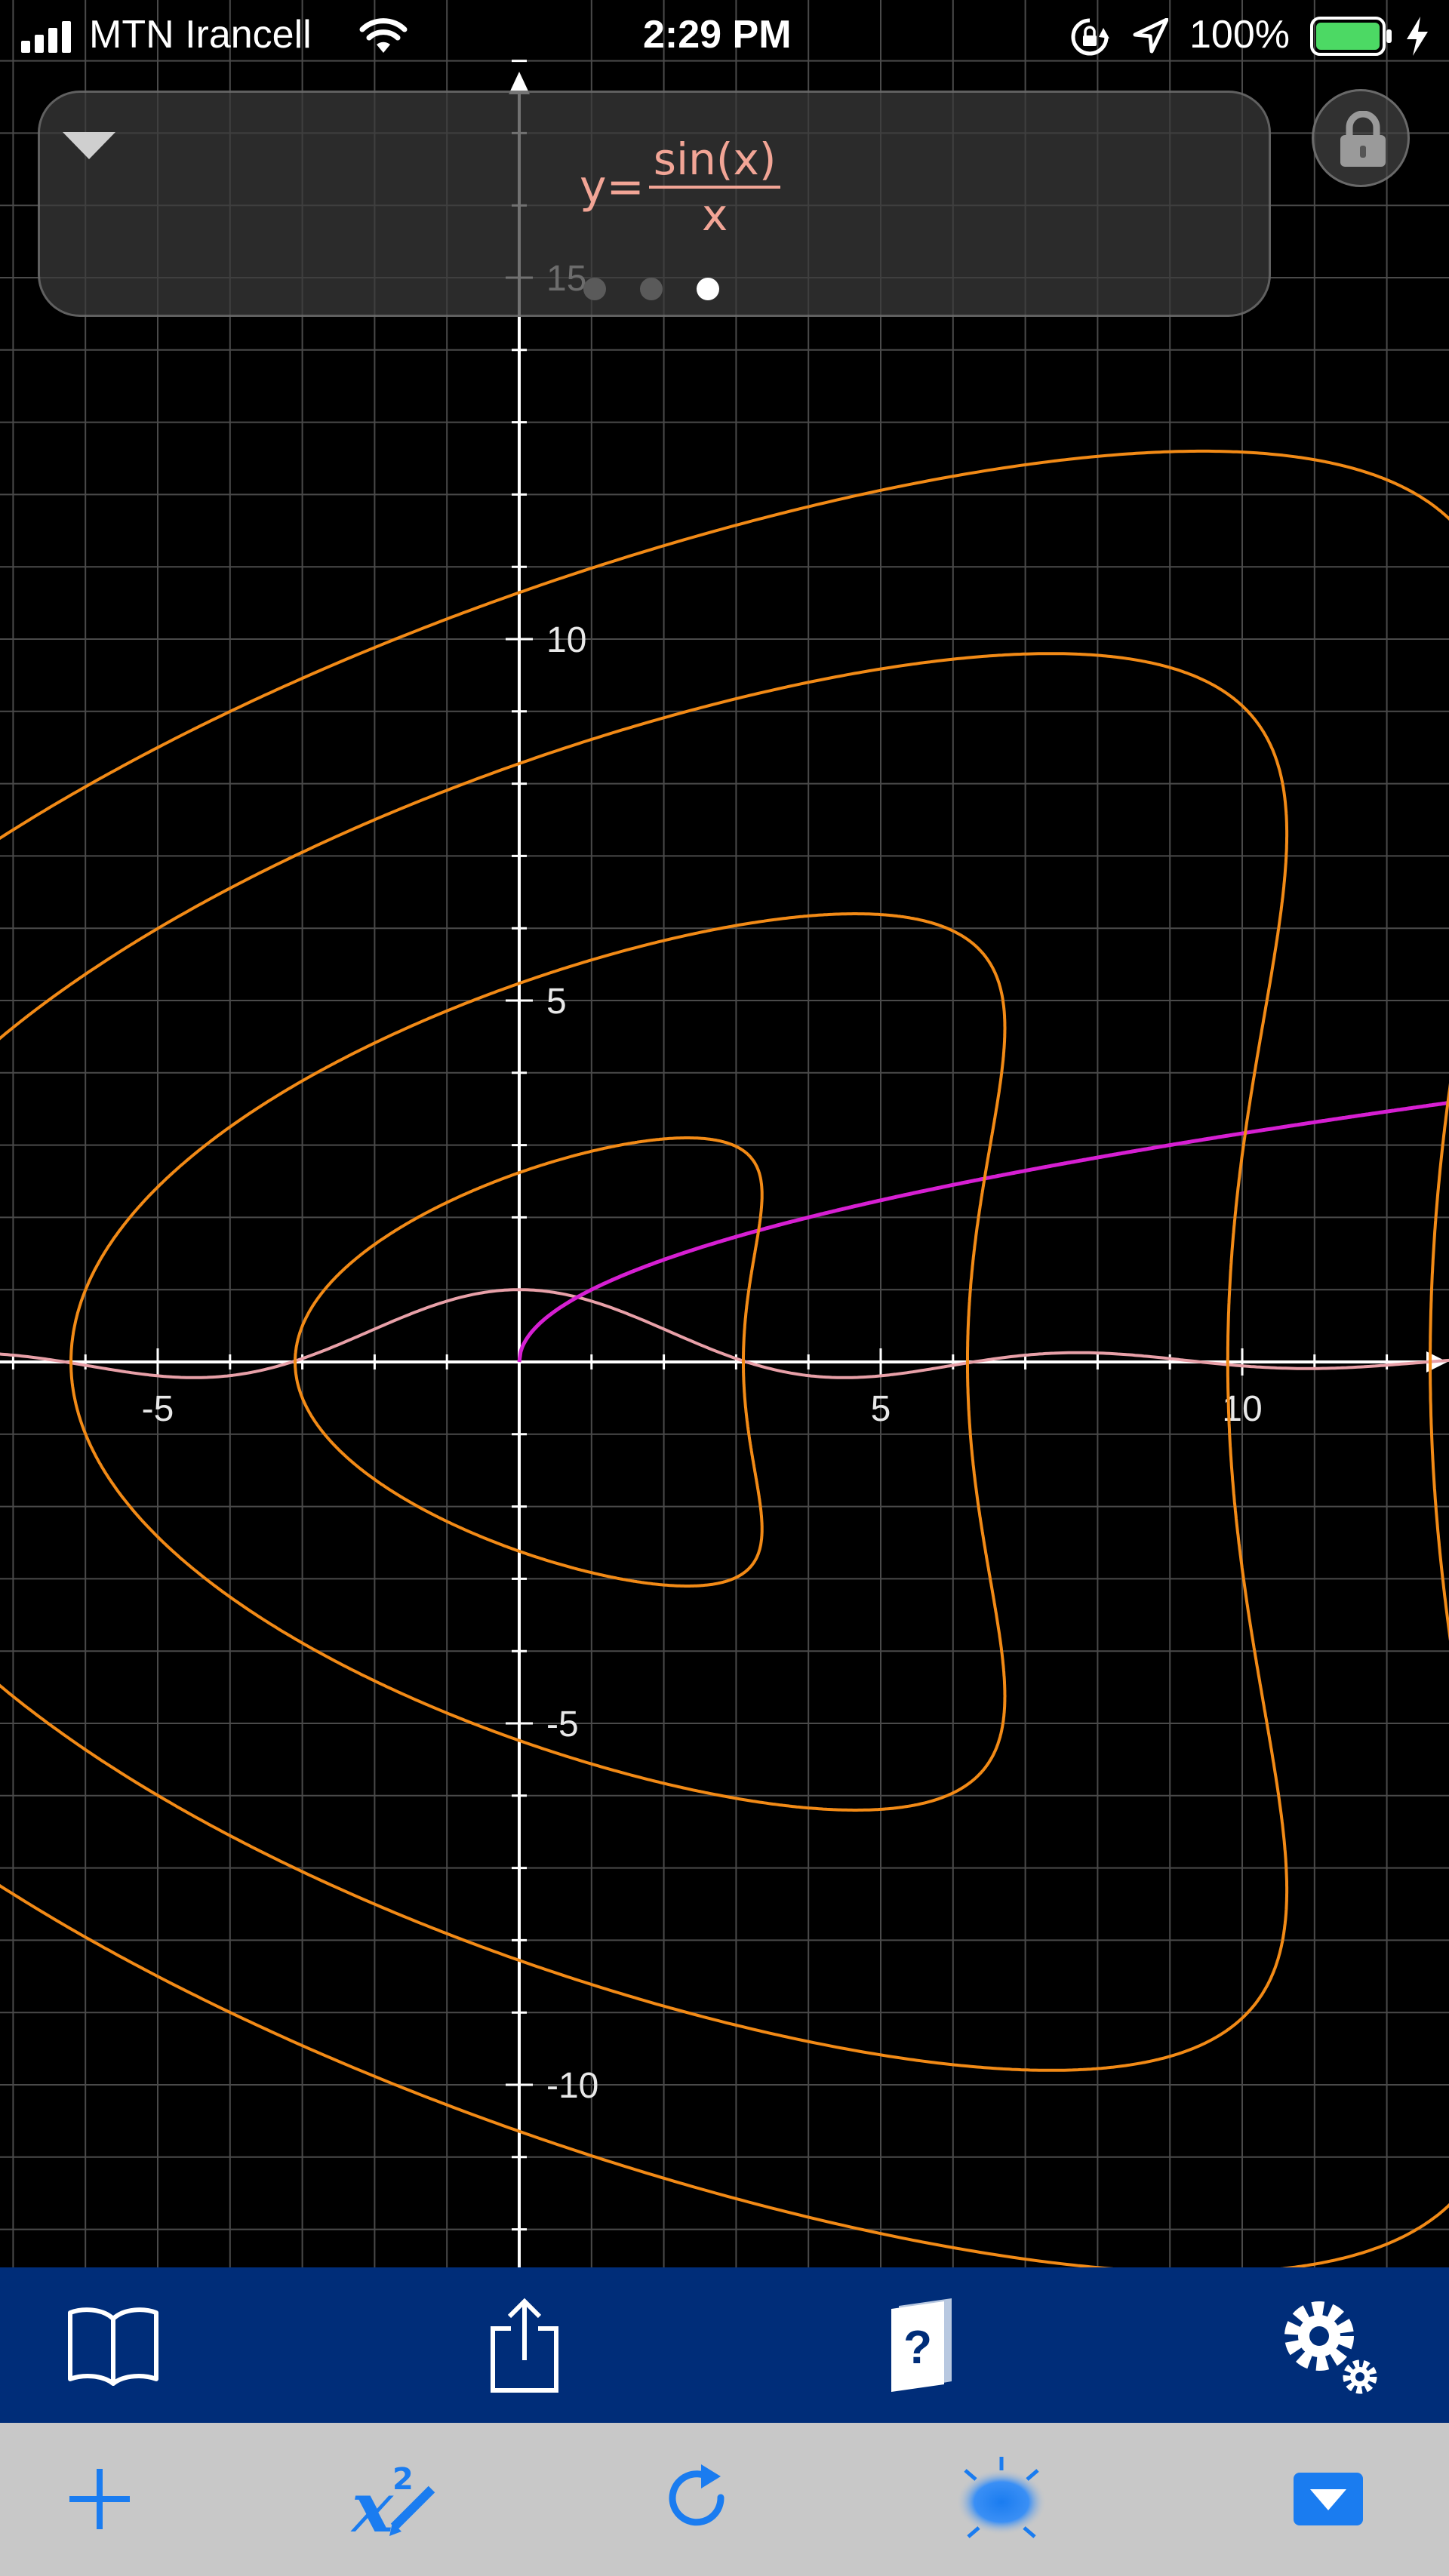 Image resolution: width=1449 pixels, height=2576 pixels. I want to click on settings-gears-icon, so click(1330, 2347).